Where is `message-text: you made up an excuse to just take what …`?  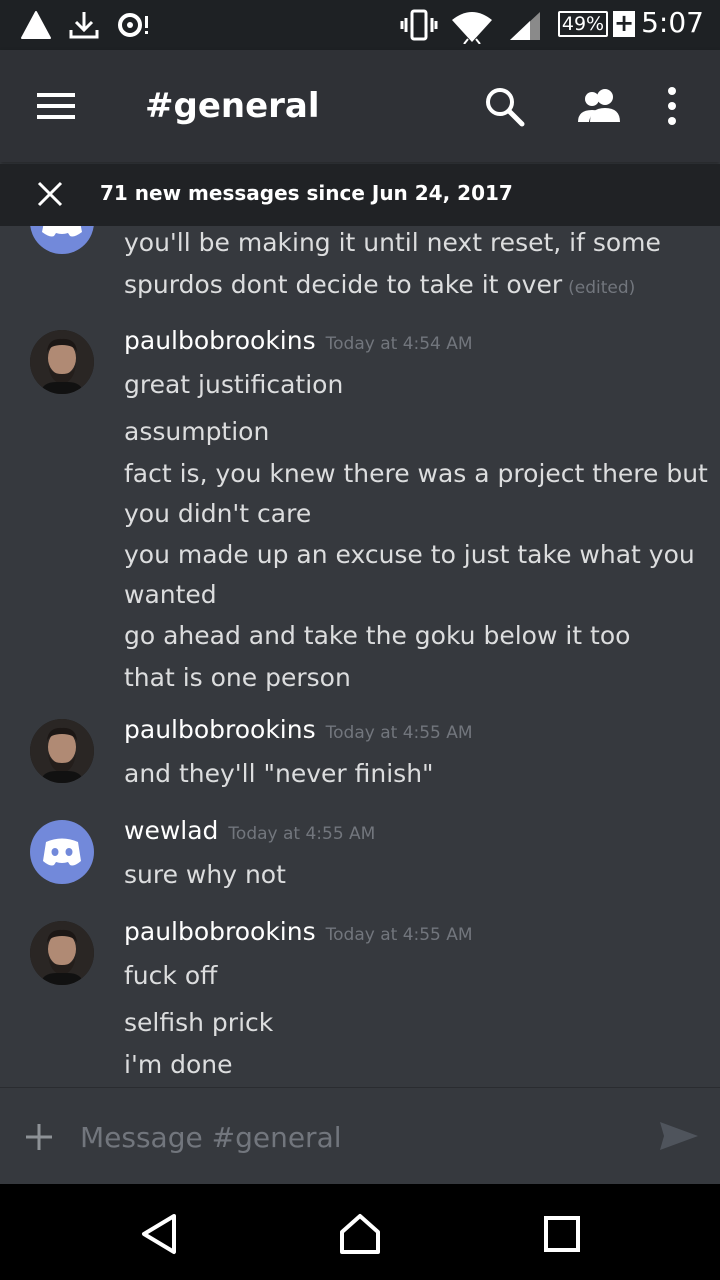 message-text: you made up an excuse to just take what … is located at coordinates (409, 554).